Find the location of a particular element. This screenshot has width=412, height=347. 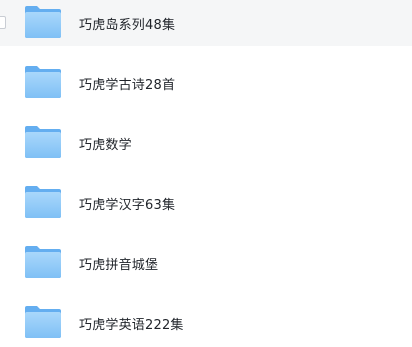

file-name: 巧虎学古诗28首 is located at coordinates (127, 83).